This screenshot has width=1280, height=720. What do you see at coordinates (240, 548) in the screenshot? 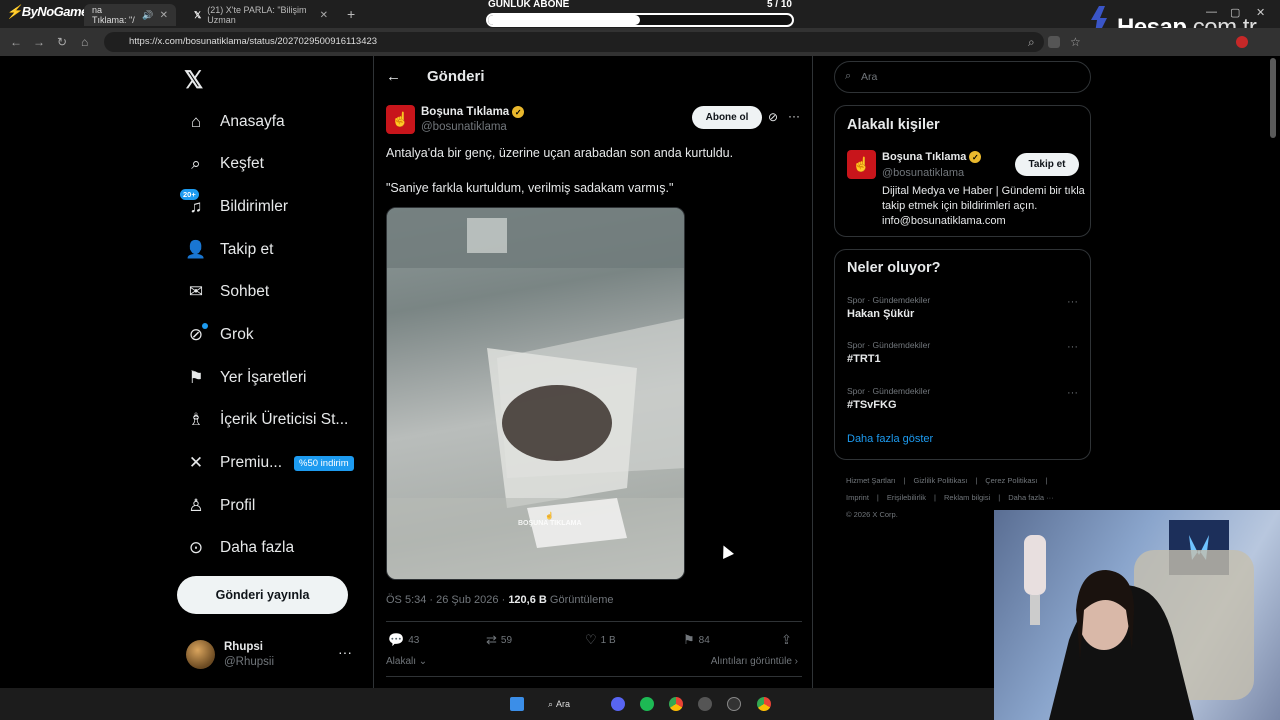
I see `sidebar-item-more: ⊙ Daha fazla` at bounding box center [240, 548].